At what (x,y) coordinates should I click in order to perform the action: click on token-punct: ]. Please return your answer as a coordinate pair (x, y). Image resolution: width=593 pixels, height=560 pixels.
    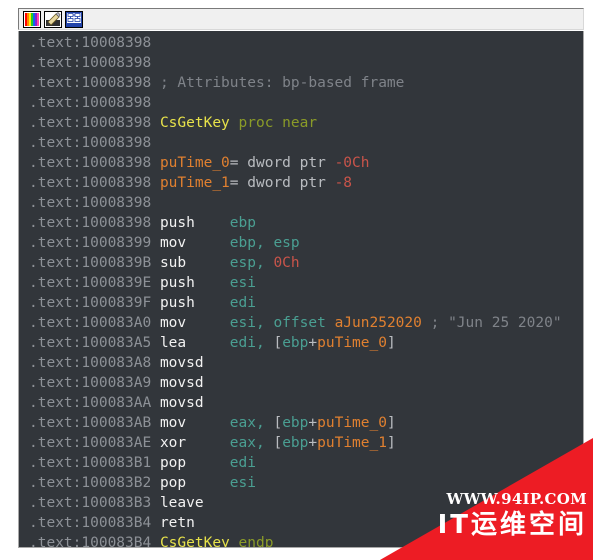
    Looking at the image, I should click on (391, 423).